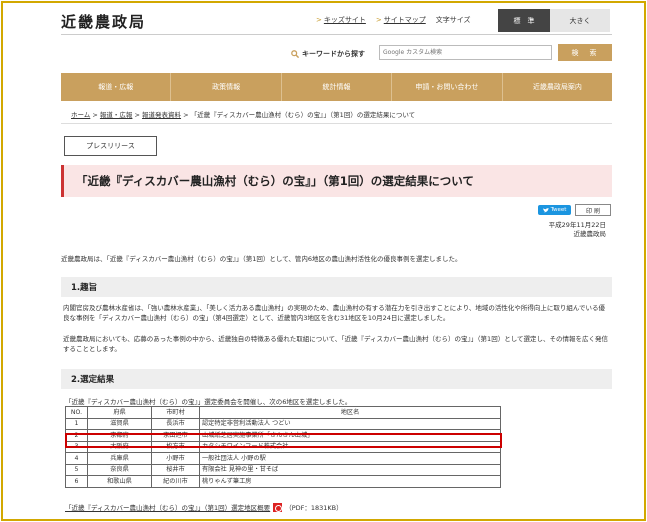 Image resolution: width=647 pixels, height=522 pixels. Describe the element at coordinates (336, 181) in the screenshot. I see `page-title: 「近畿『ディスカバー農山漁村（むら）の宝』」（第1回）の選定結果について` at that location.